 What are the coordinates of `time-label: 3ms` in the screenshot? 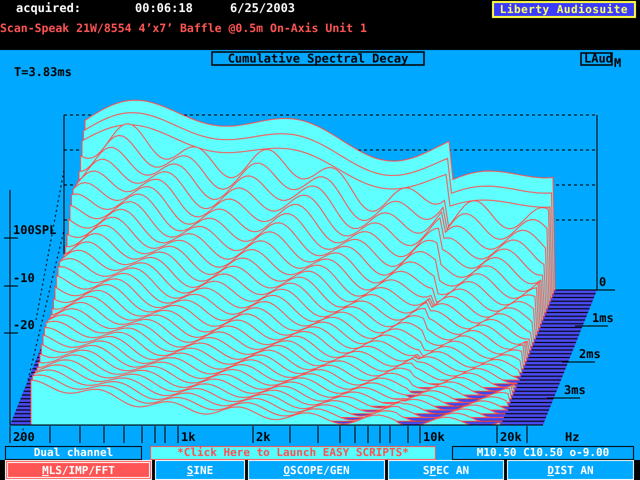 It's located at (575, 390).